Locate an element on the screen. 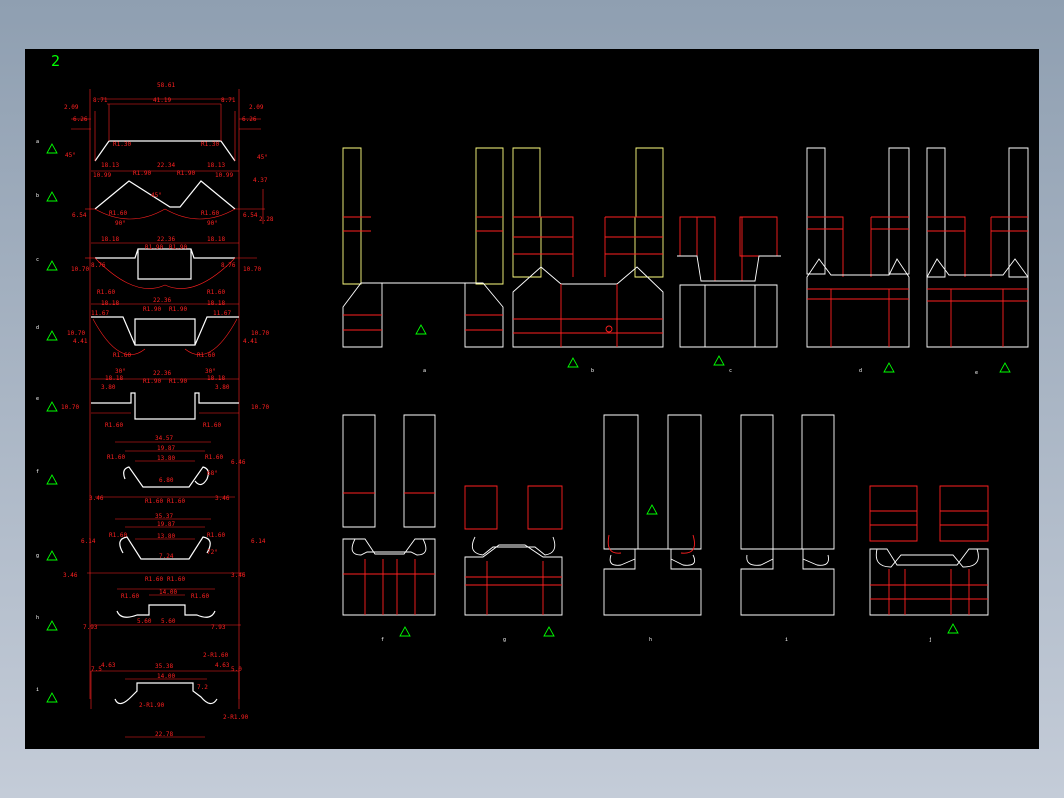 The width and height of the screenshot is (1064, 798). profile-detail-column is located at coordinates (164, 394).